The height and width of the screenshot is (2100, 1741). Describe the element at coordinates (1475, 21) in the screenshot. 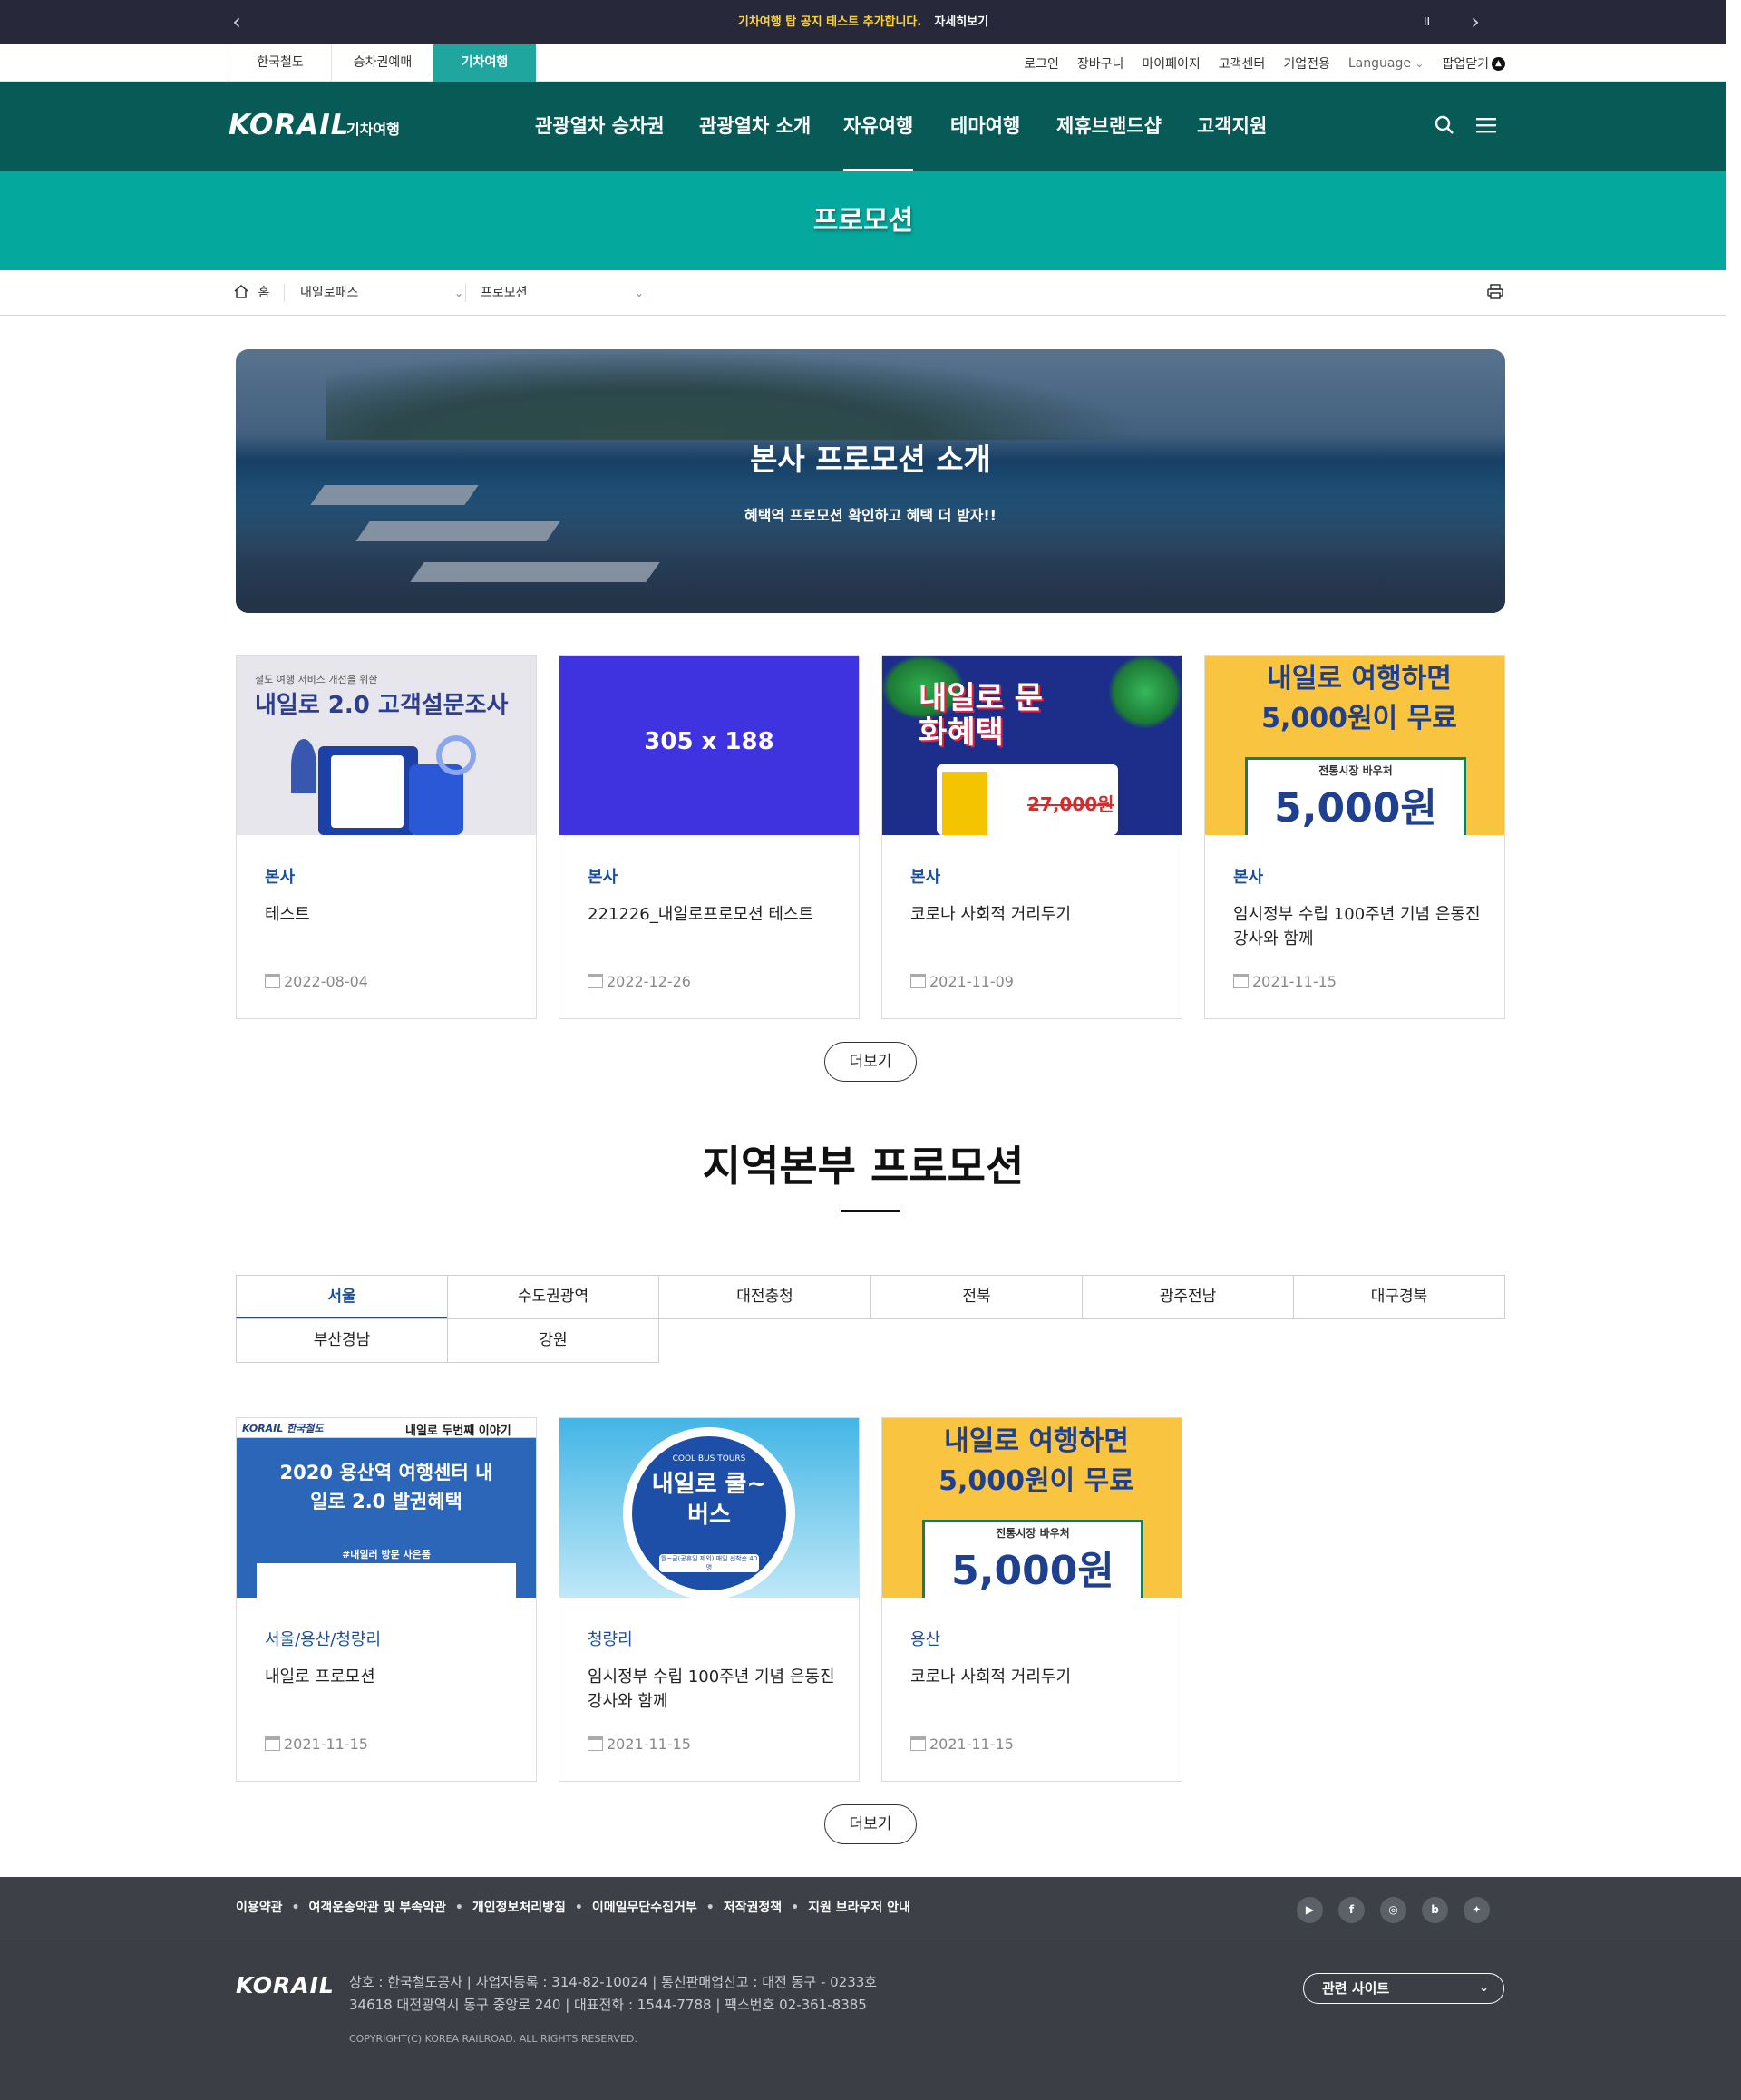

I see `next-arrow-icon: ›` at that location.